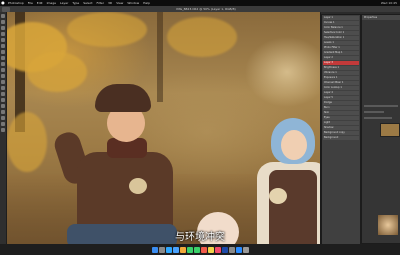 The width and height of the screenshot is (400, 255). What do you see at coordinates (341, 103) in the screenshot?
I see `layer-row: Dodge` at bounding box center [341, 103].